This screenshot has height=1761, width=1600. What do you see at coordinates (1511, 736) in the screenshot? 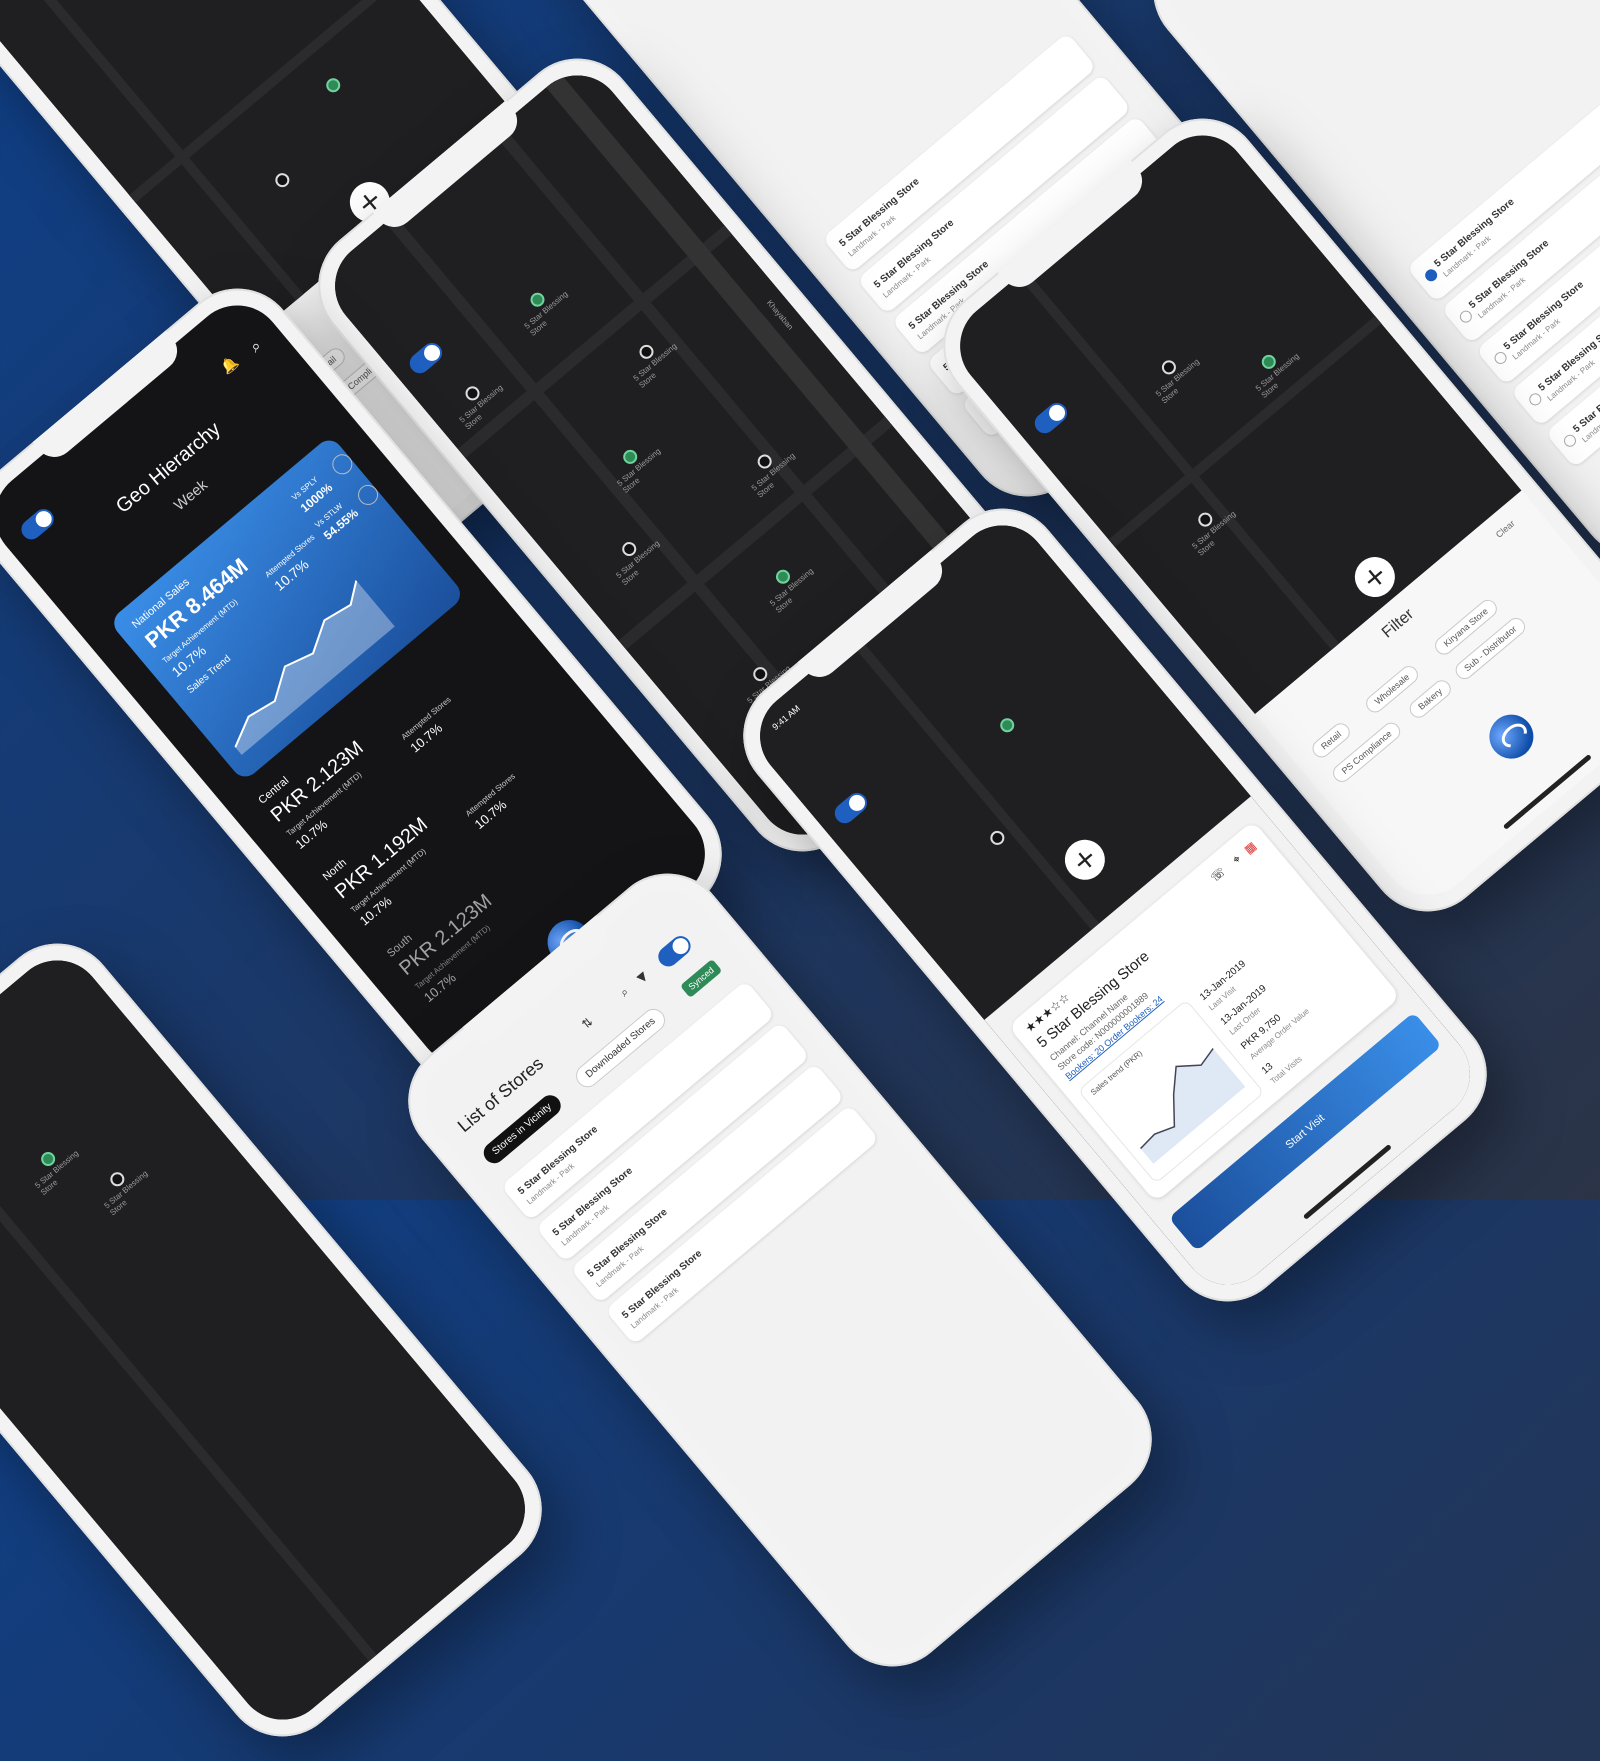
I see `brand-logo` at bounding box center [1511, 736].